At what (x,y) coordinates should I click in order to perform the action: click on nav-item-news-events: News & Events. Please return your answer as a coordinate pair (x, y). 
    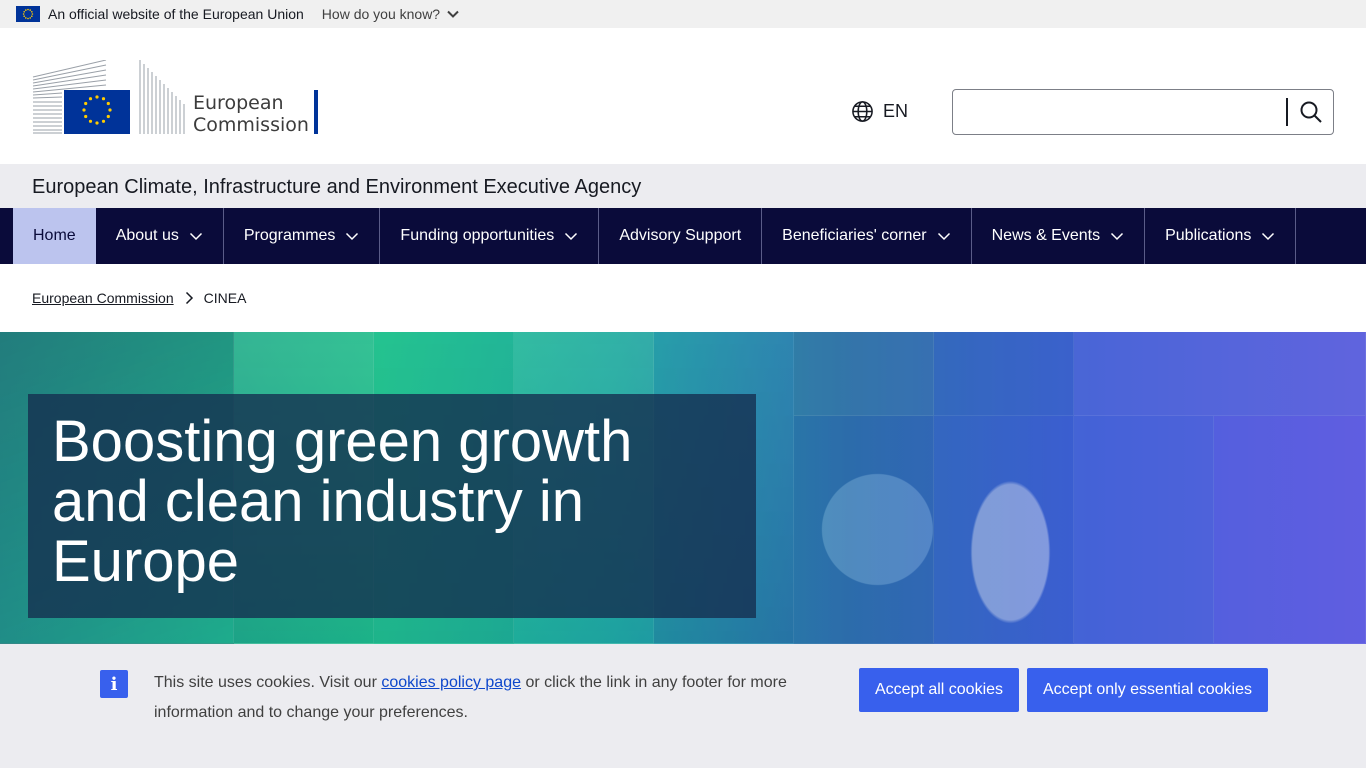
    Looking at the image, I should click on (1059, 236).